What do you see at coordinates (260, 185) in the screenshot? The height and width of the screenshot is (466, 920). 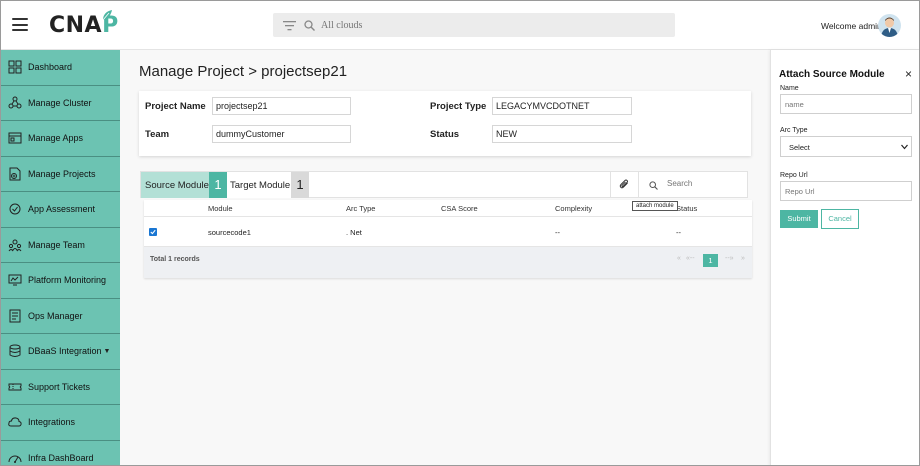 I see `tab-label: Target Module` at bounding box center [260, 185].